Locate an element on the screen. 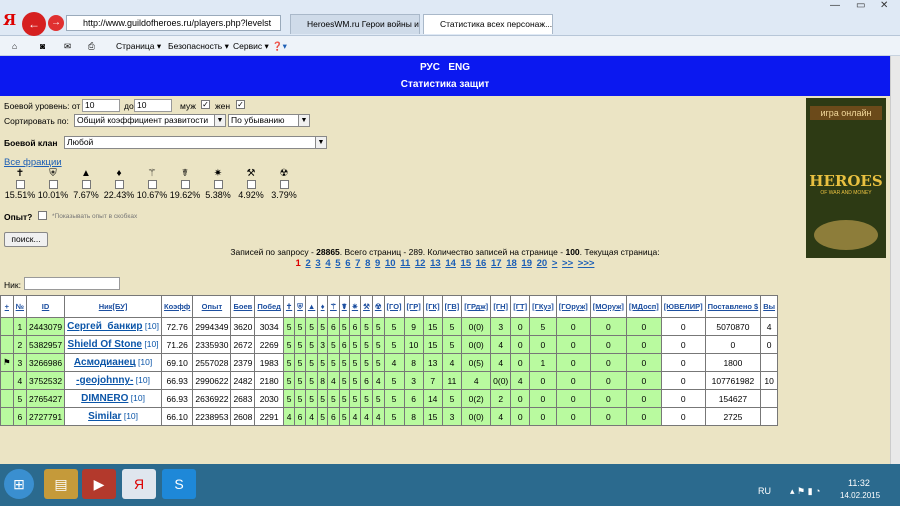 The height and width of the screenshot is (506, 900). page-link: 5 is located at coordinates (337, 263).